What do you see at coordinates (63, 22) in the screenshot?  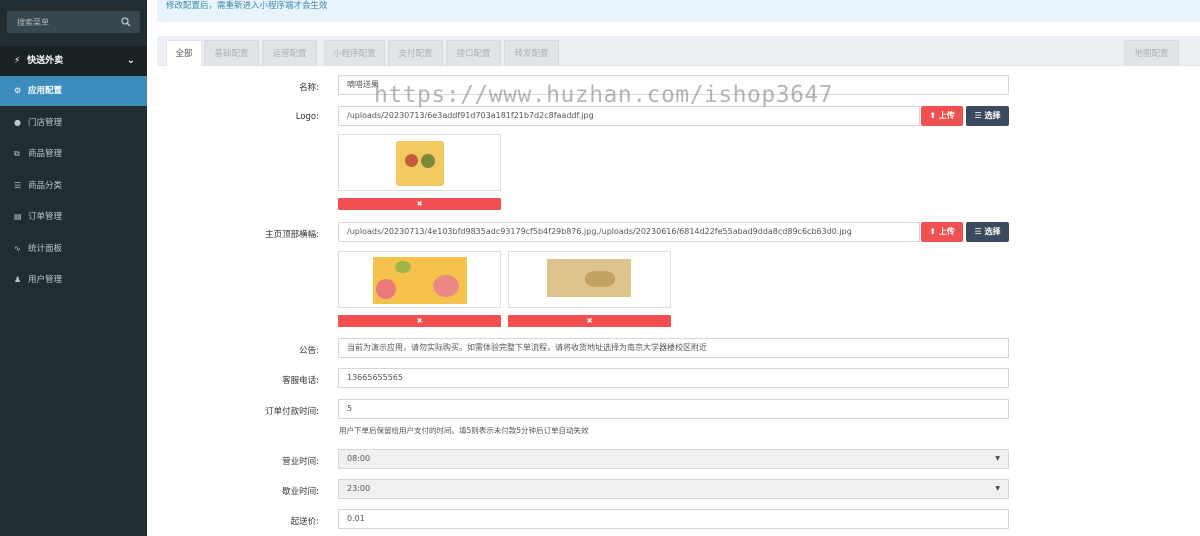 I see `menu-search-input` at bounding box center [63, 22].